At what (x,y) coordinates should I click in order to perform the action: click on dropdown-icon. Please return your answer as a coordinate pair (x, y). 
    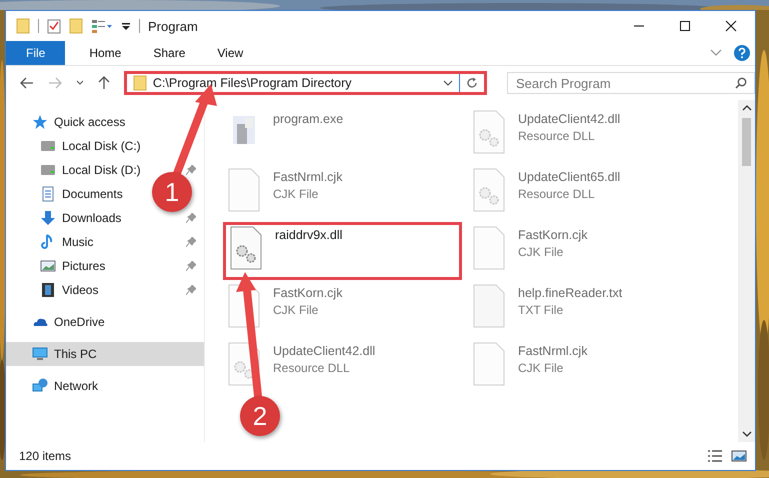
    Looking at the image, I should click on (126, 26).